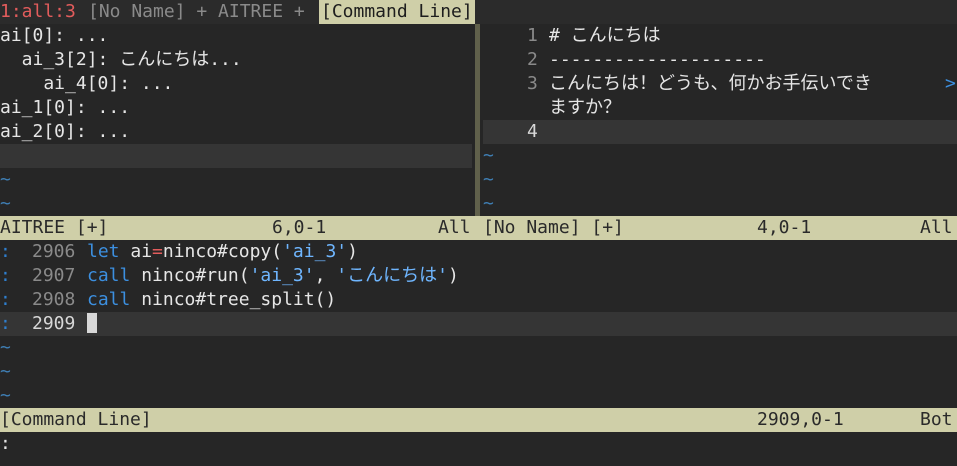  What do you see at coordinates (532, 131) in the screenshot?
I see `line-number-current: 4` at bounding box center [532, 131].